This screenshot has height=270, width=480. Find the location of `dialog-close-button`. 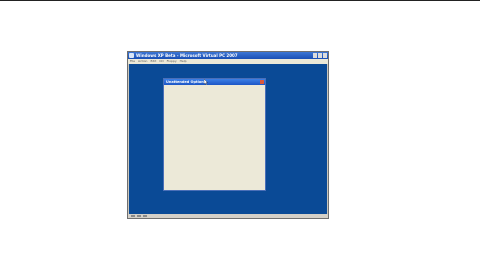

dialog-close-button is located at coordinates (262, 82).